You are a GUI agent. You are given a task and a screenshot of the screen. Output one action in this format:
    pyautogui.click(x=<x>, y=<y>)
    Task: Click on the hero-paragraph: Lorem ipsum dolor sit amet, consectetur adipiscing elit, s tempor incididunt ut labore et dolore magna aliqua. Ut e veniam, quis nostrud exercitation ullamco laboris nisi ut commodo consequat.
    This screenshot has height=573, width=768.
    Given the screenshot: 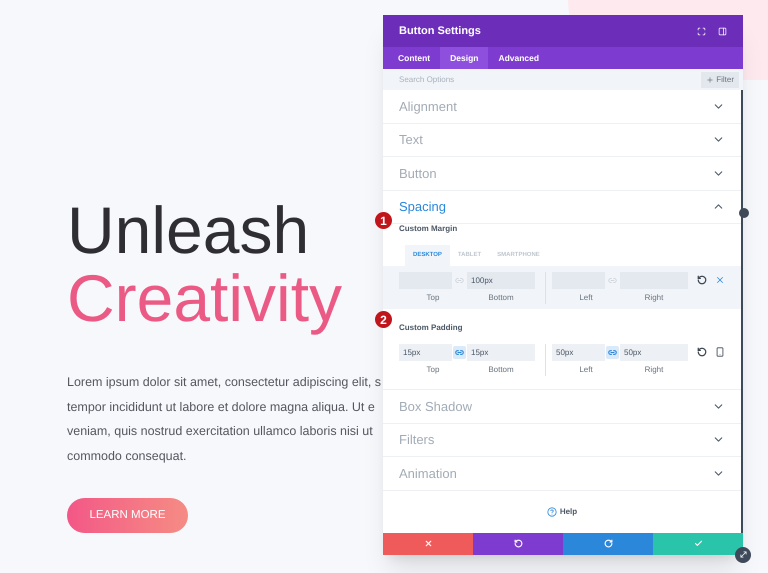 What is the action you would take?
    pyautogui.click(x=224, y=419)
    